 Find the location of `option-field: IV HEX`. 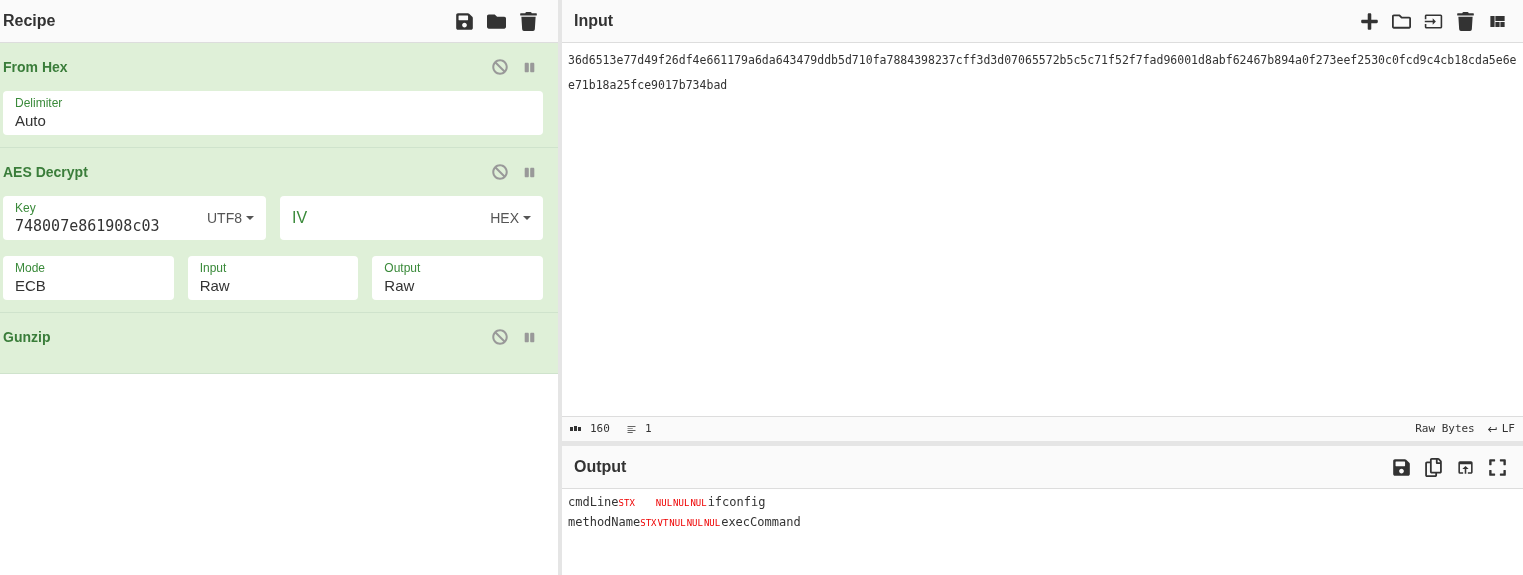

option-field: IV HEX is located at coordinates (411, 218).